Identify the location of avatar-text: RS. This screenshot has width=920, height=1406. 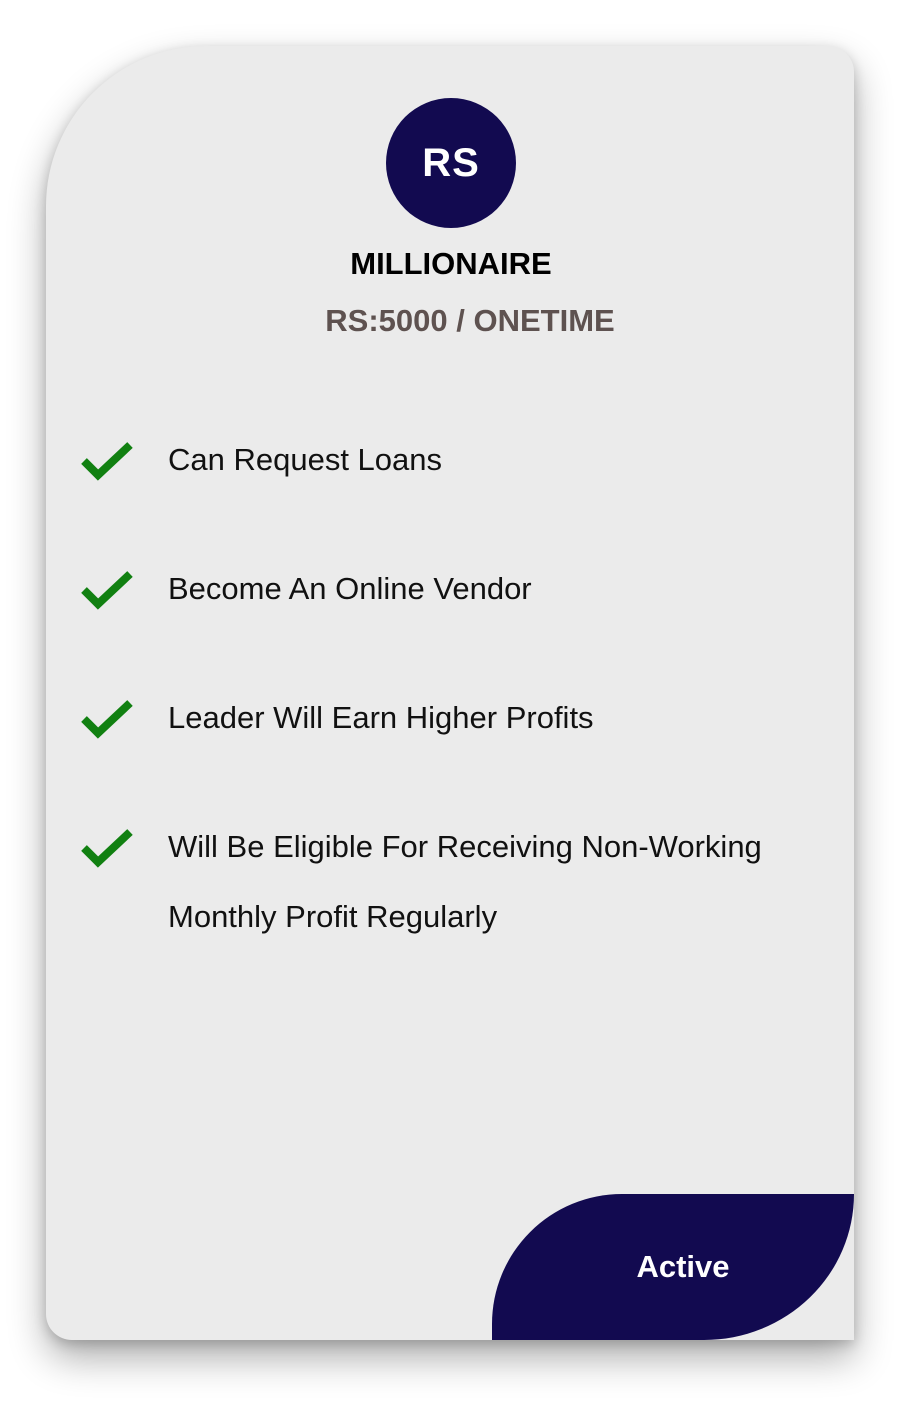
(451, 162).